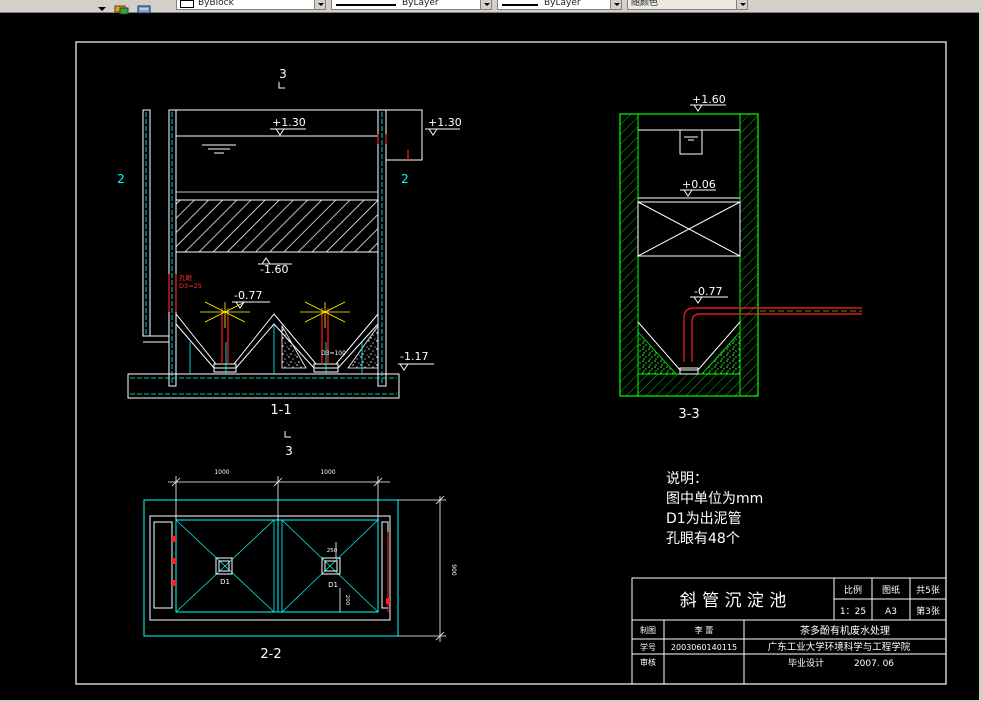 The width and height of the screenshot is (983, 702). Describe the element at coordinates (347, 600) in the screenshot. I see `dim-inner: 200` at that location.